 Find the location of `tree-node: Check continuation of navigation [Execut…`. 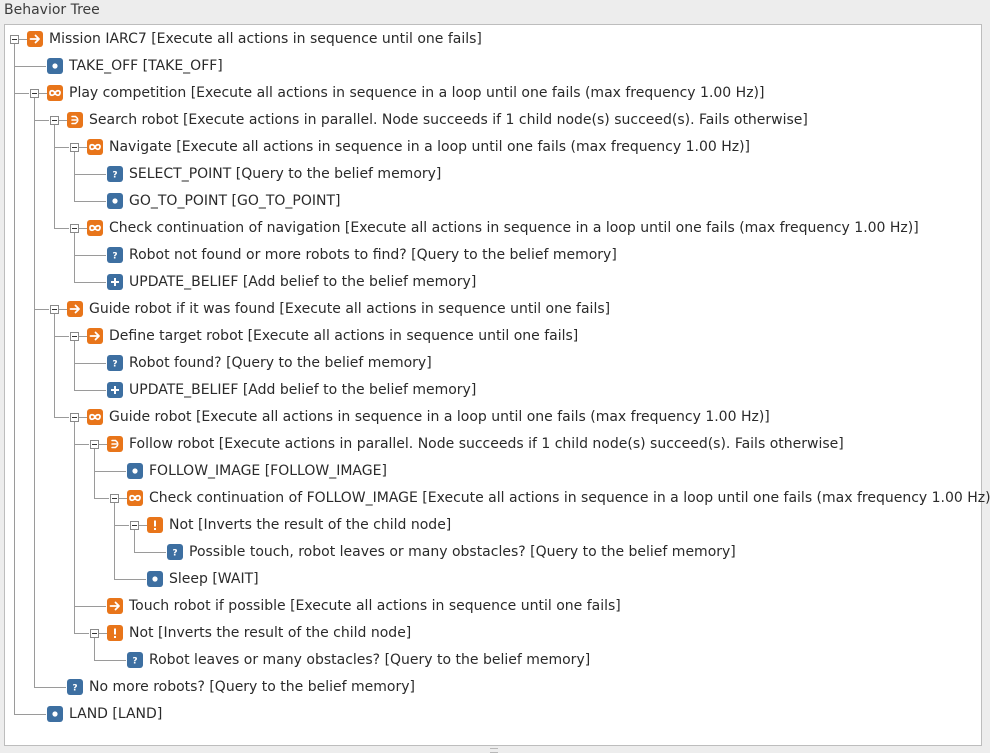

tree-node: Check continuation of navigation [Execut… is located at coordinates (503, 228).